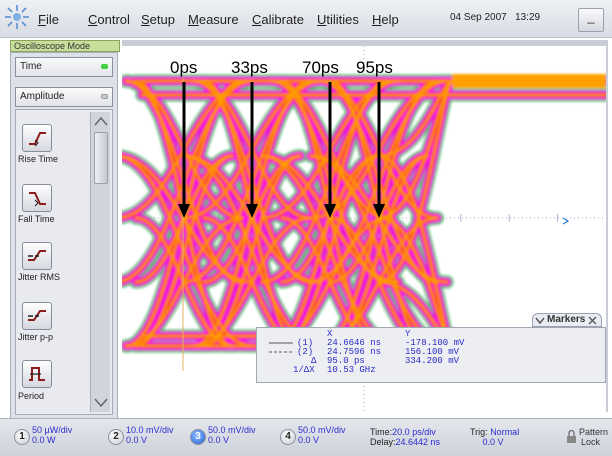 The height and width of the screenshot is (456, 612). Describe the element at coordinates (338, 19) in the screenshot. I see `menu-utilities: Utilities` at that location.